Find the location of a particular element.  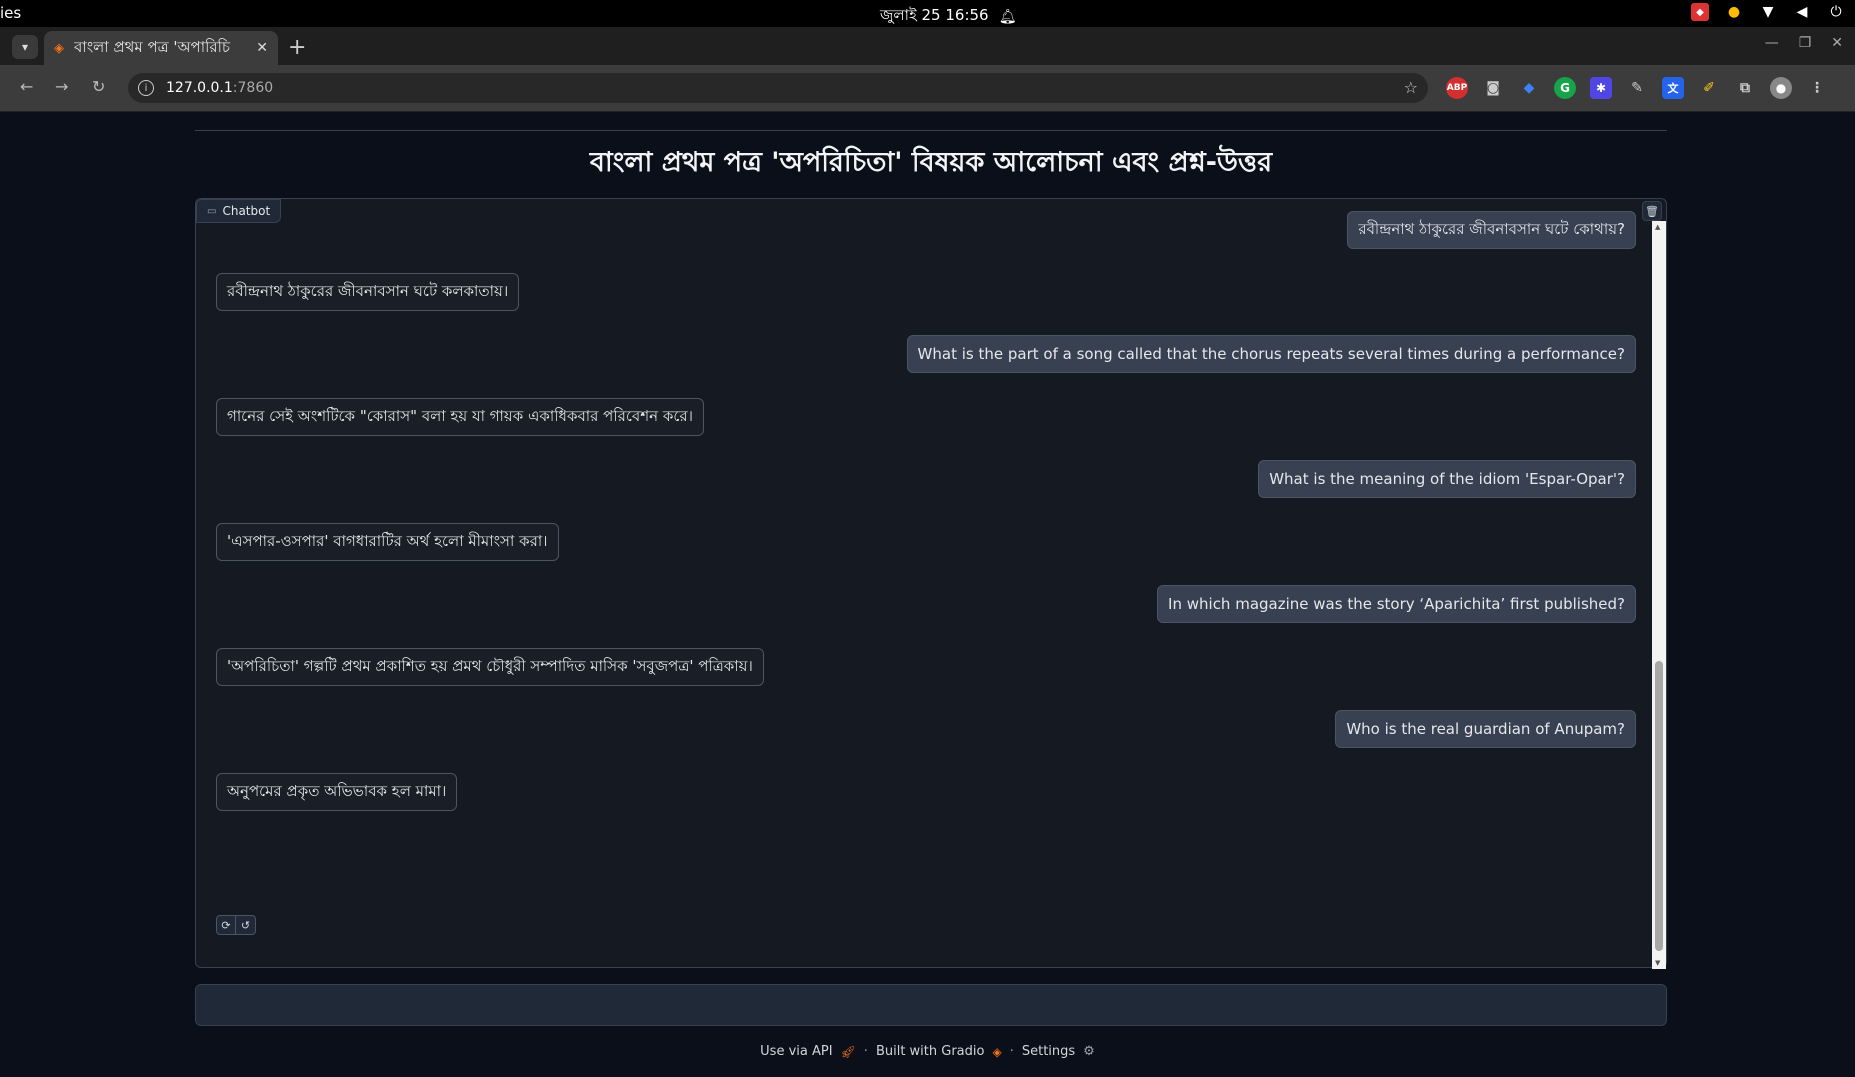

shield-extension-icon: ◆ is located at coordinates (1529, 88).